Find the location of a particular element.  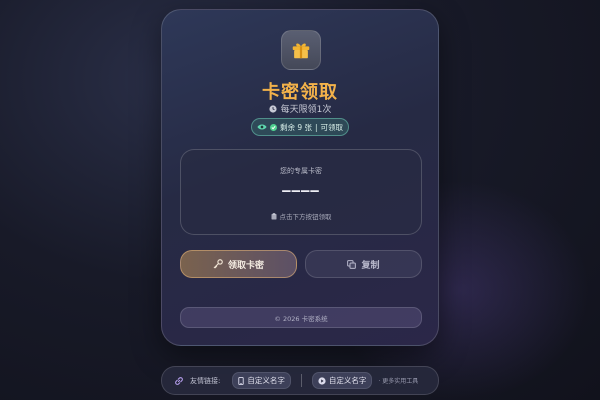

gift-icon is located at coordinates (301, 51).